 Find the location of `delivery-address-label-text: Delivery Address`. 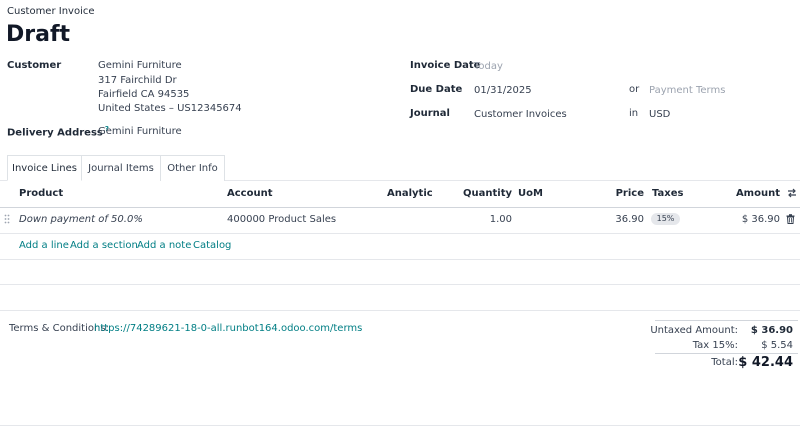

delivery-address-label-text: Delivery Address is located at coordinates (55, 133).